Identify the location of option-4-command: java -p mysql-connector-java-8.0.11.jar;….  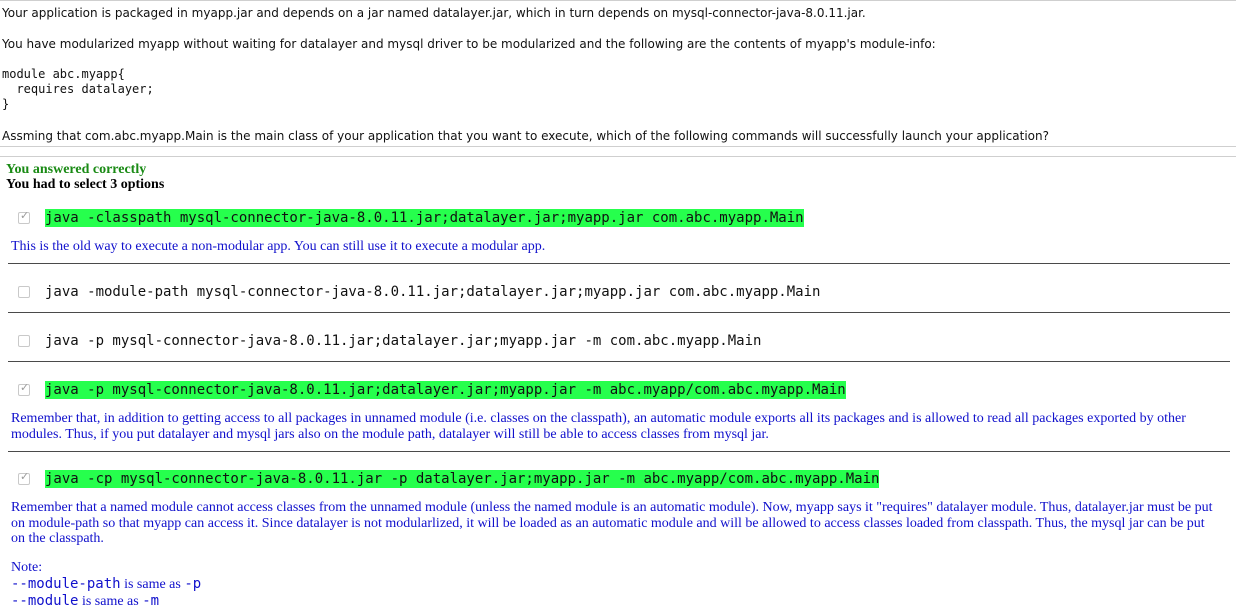
(445, 390).